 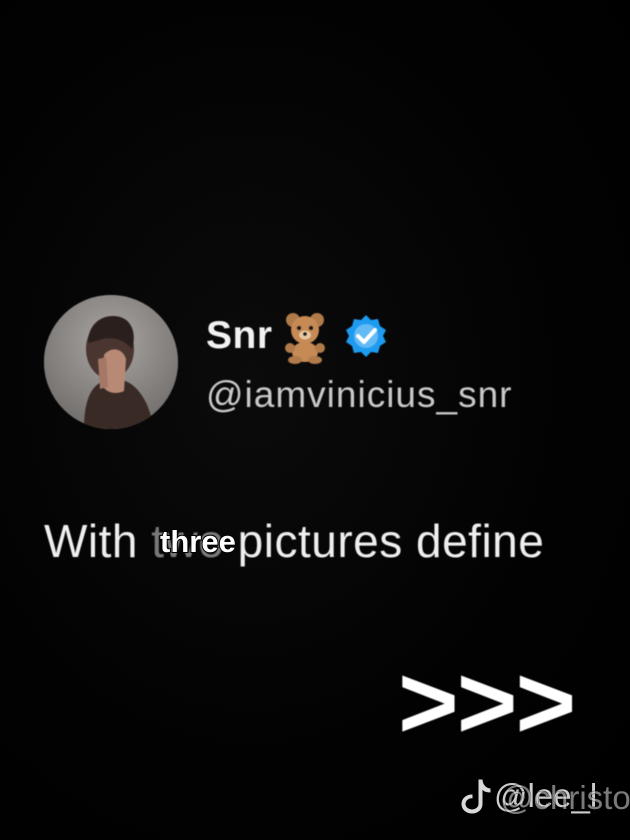 What do you see at coordinates (359, 395) in the screenshot?
I see `username-handle: @iamvinicius_snr` at bounding box center [359, 395].